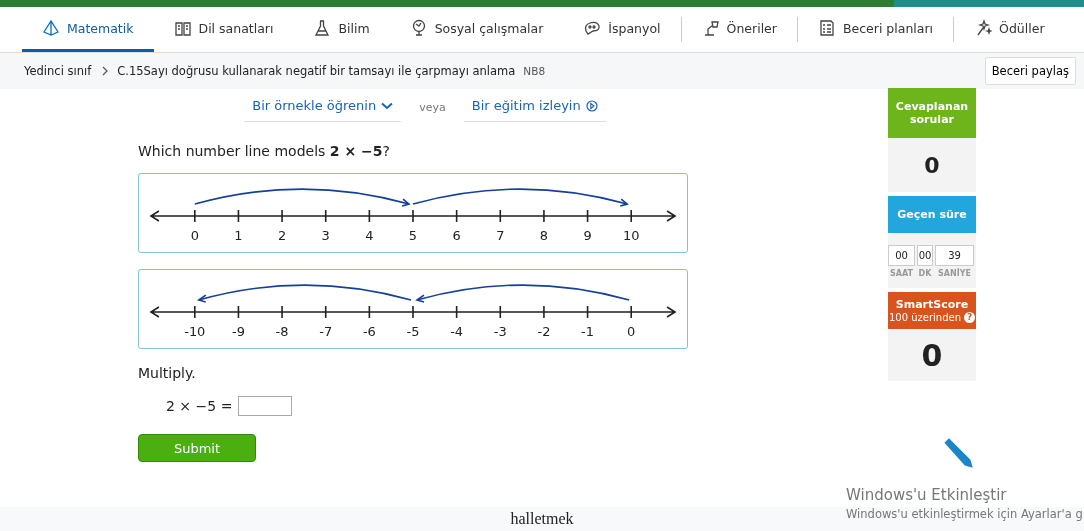 This screenshot has height=531, width=1084. Describe the element at coordinates (476, 29) in the screenshot. I see `subject-tab: Sosyal çalışmalar` at that location.